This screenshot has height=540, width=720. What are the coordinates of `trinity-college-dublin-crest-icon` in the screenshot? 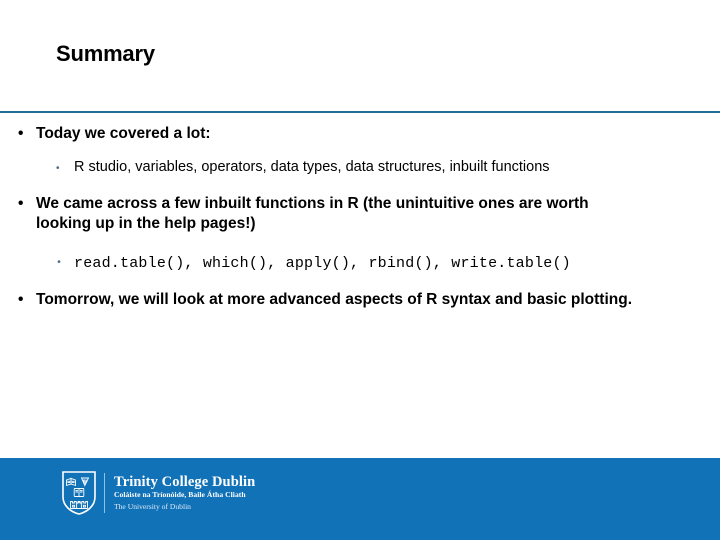 It's located at (79, 493).